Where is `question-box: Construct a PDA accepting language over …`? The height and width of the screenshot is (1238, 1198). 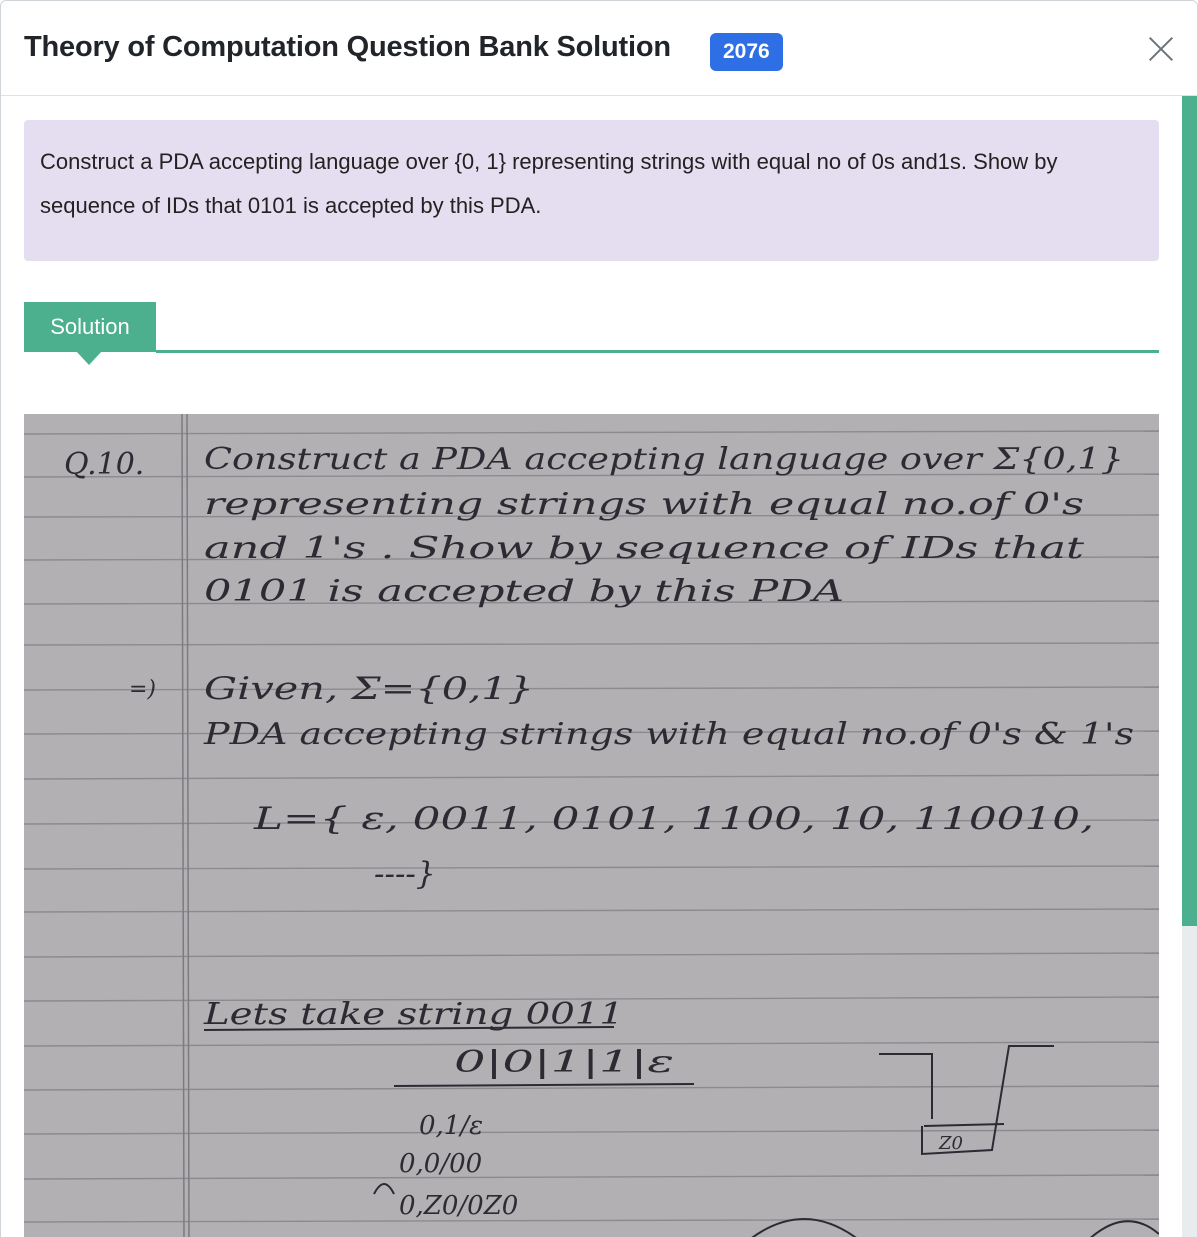
question-box: Construct a PDA accepting language over … is located at coordinates (591, 190).